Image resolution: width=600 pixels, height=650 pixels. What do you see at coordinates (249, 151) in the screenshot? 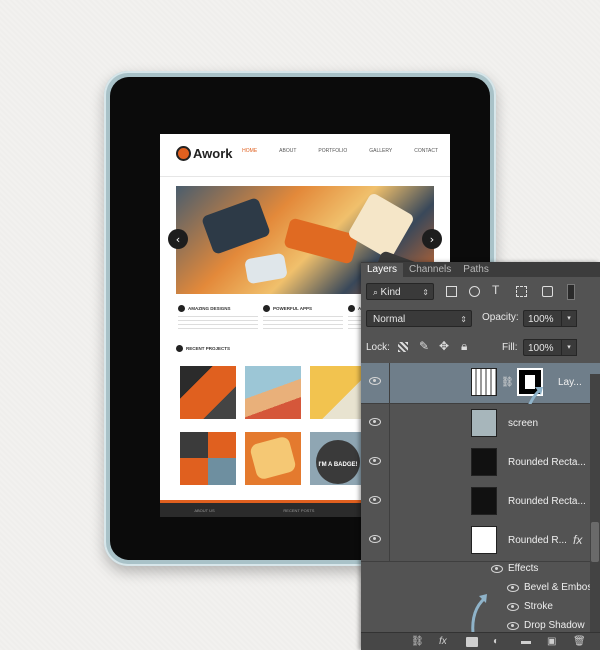
I see `nav-home: HOME` at bounding box center [249, 151].